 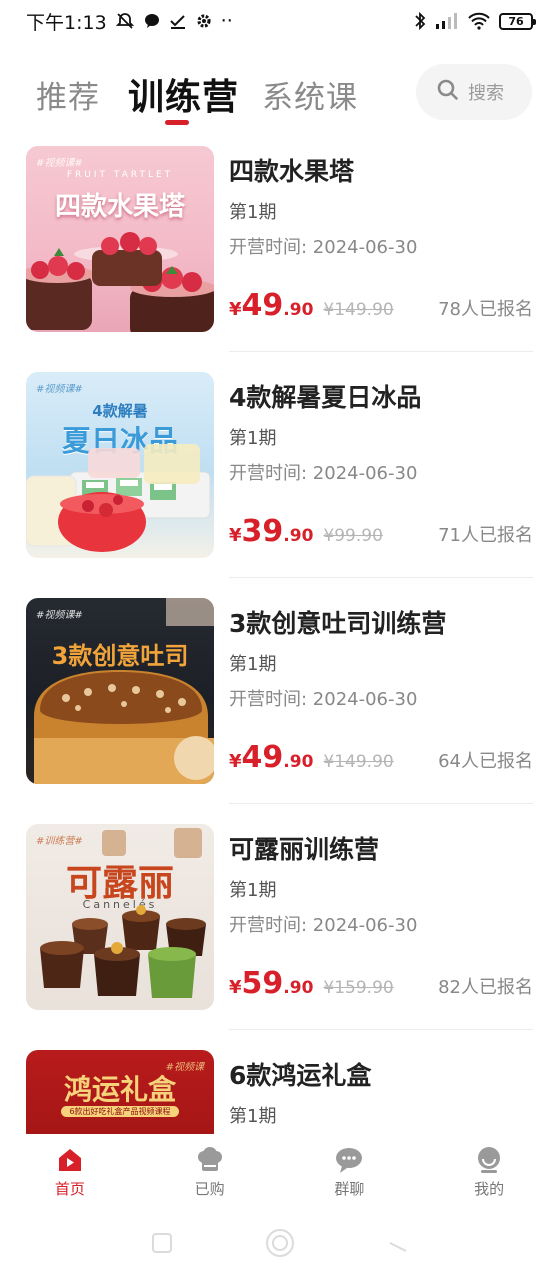 I want to click on course-thumbnail: #视频课# 3款创意吐司, so click(x=120, y=691).